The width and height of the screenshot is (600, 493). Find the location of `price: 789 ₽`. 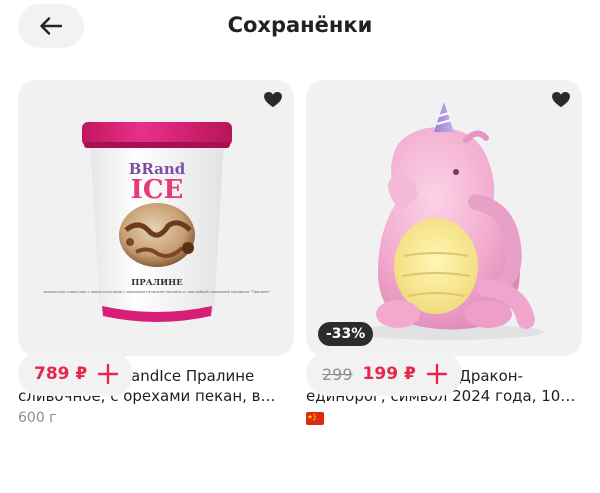

price: 789 ₽ is located at coordinates (61, 374).